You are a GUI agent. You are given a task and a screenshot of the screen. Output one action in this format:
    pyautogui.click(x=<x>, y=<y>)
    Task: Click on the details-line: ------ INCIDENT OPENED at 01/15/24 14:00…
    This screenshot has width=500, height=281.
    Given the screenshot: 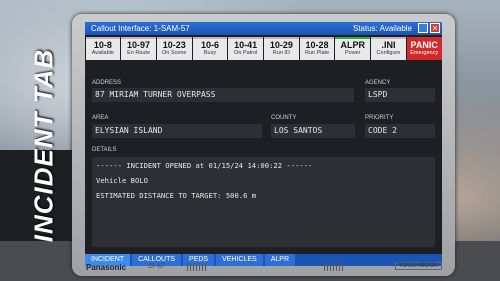 What is the action you would take?
    pyautogui.click(x=204, y=165)
    